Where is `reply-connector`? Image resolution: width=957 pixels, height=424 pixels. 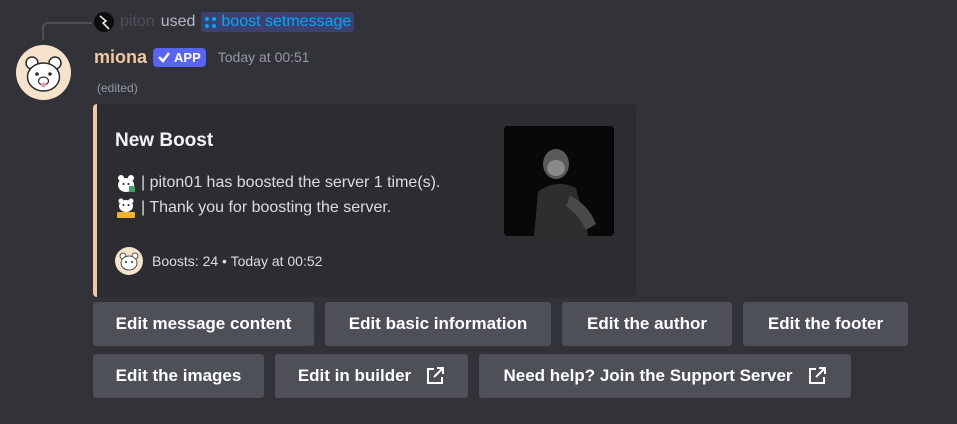 reply-connector is located at coordinates (67, 31).